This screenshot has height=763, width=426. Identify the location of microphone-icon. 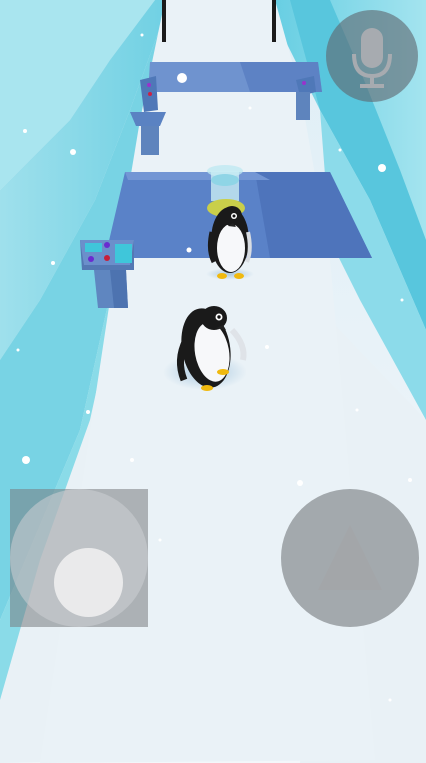
(372, 58).